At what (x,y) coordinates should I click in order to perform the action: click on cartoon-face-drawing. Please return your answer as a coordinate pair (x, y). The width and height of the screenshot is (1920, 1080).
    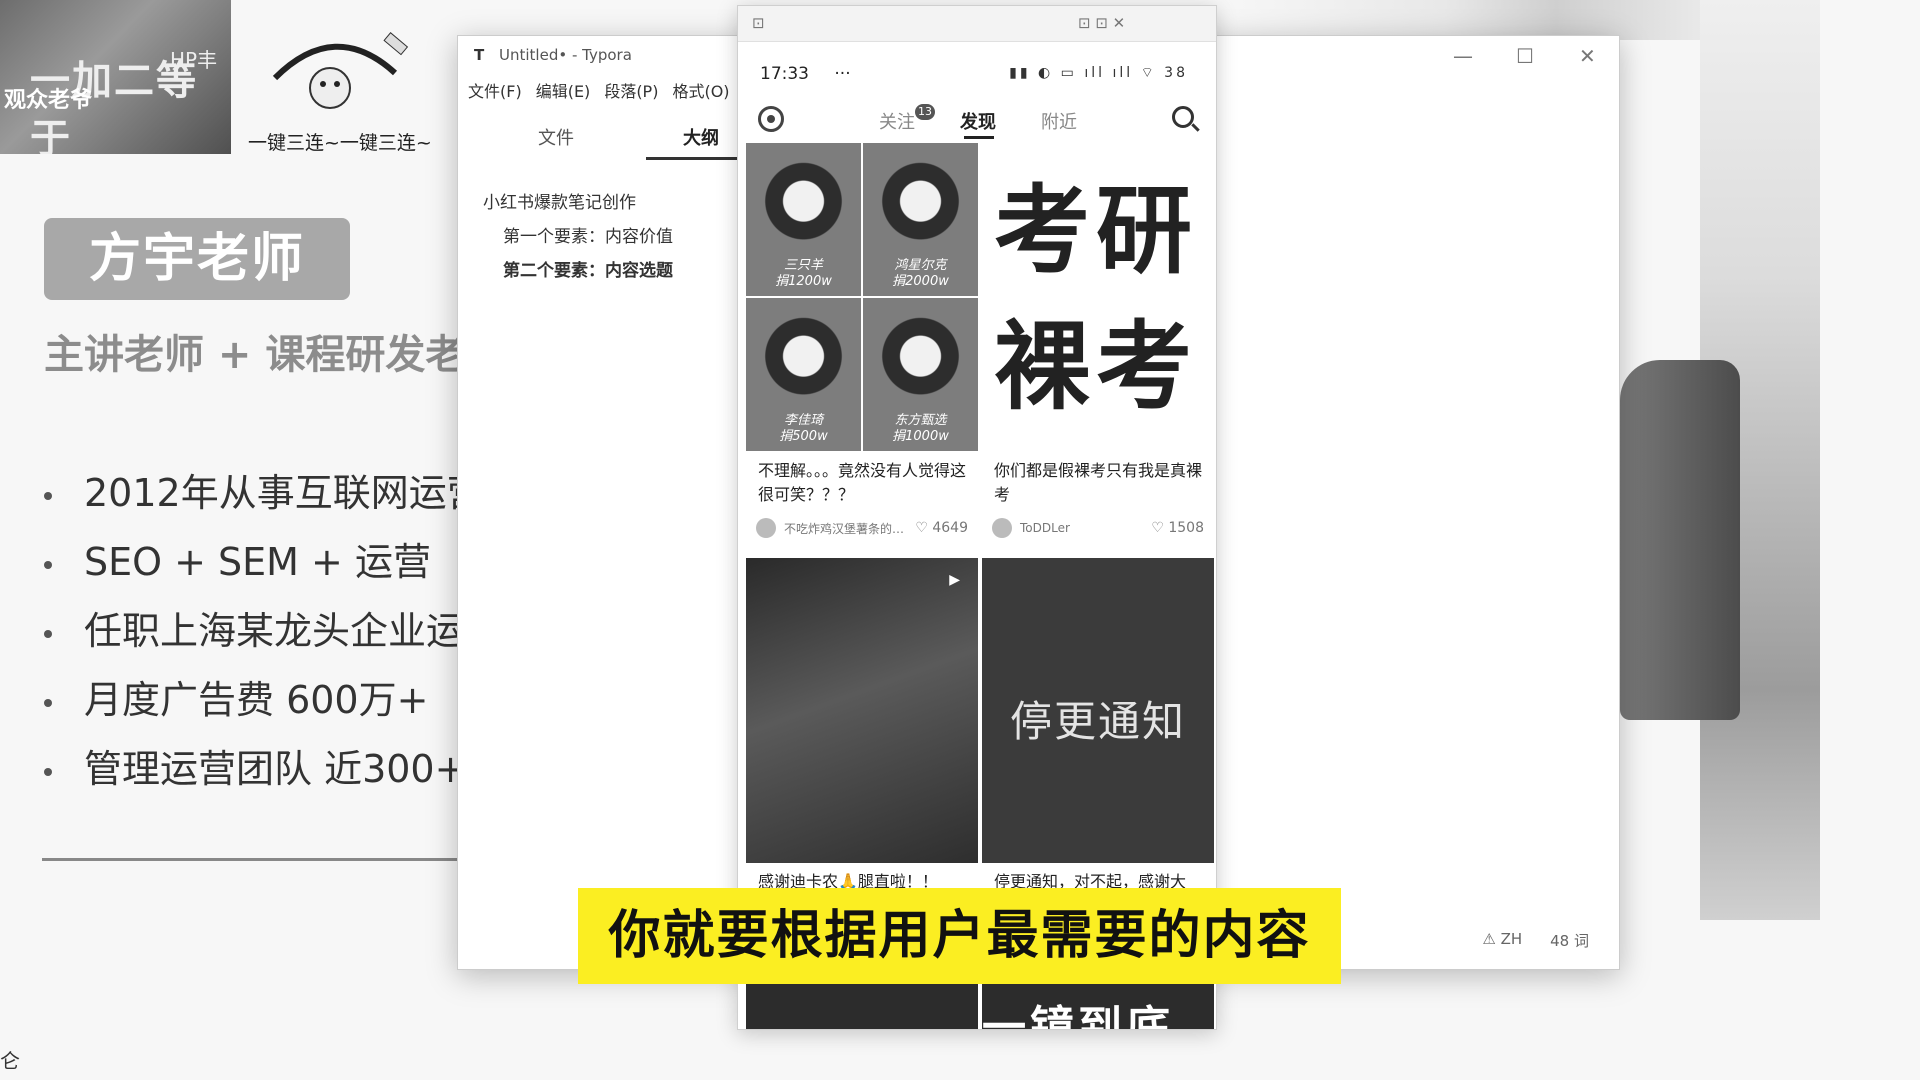
    Looking at the image, I should click on (340, 70).